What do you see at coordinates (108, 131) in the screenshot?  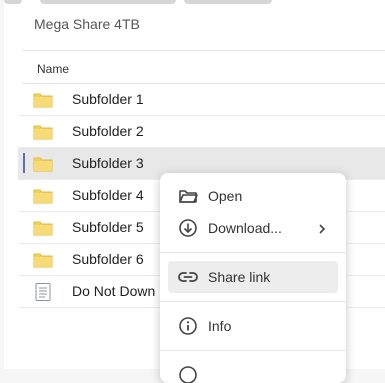 I see `file-name: Subfolder 2` at bounding box center [108, 131].